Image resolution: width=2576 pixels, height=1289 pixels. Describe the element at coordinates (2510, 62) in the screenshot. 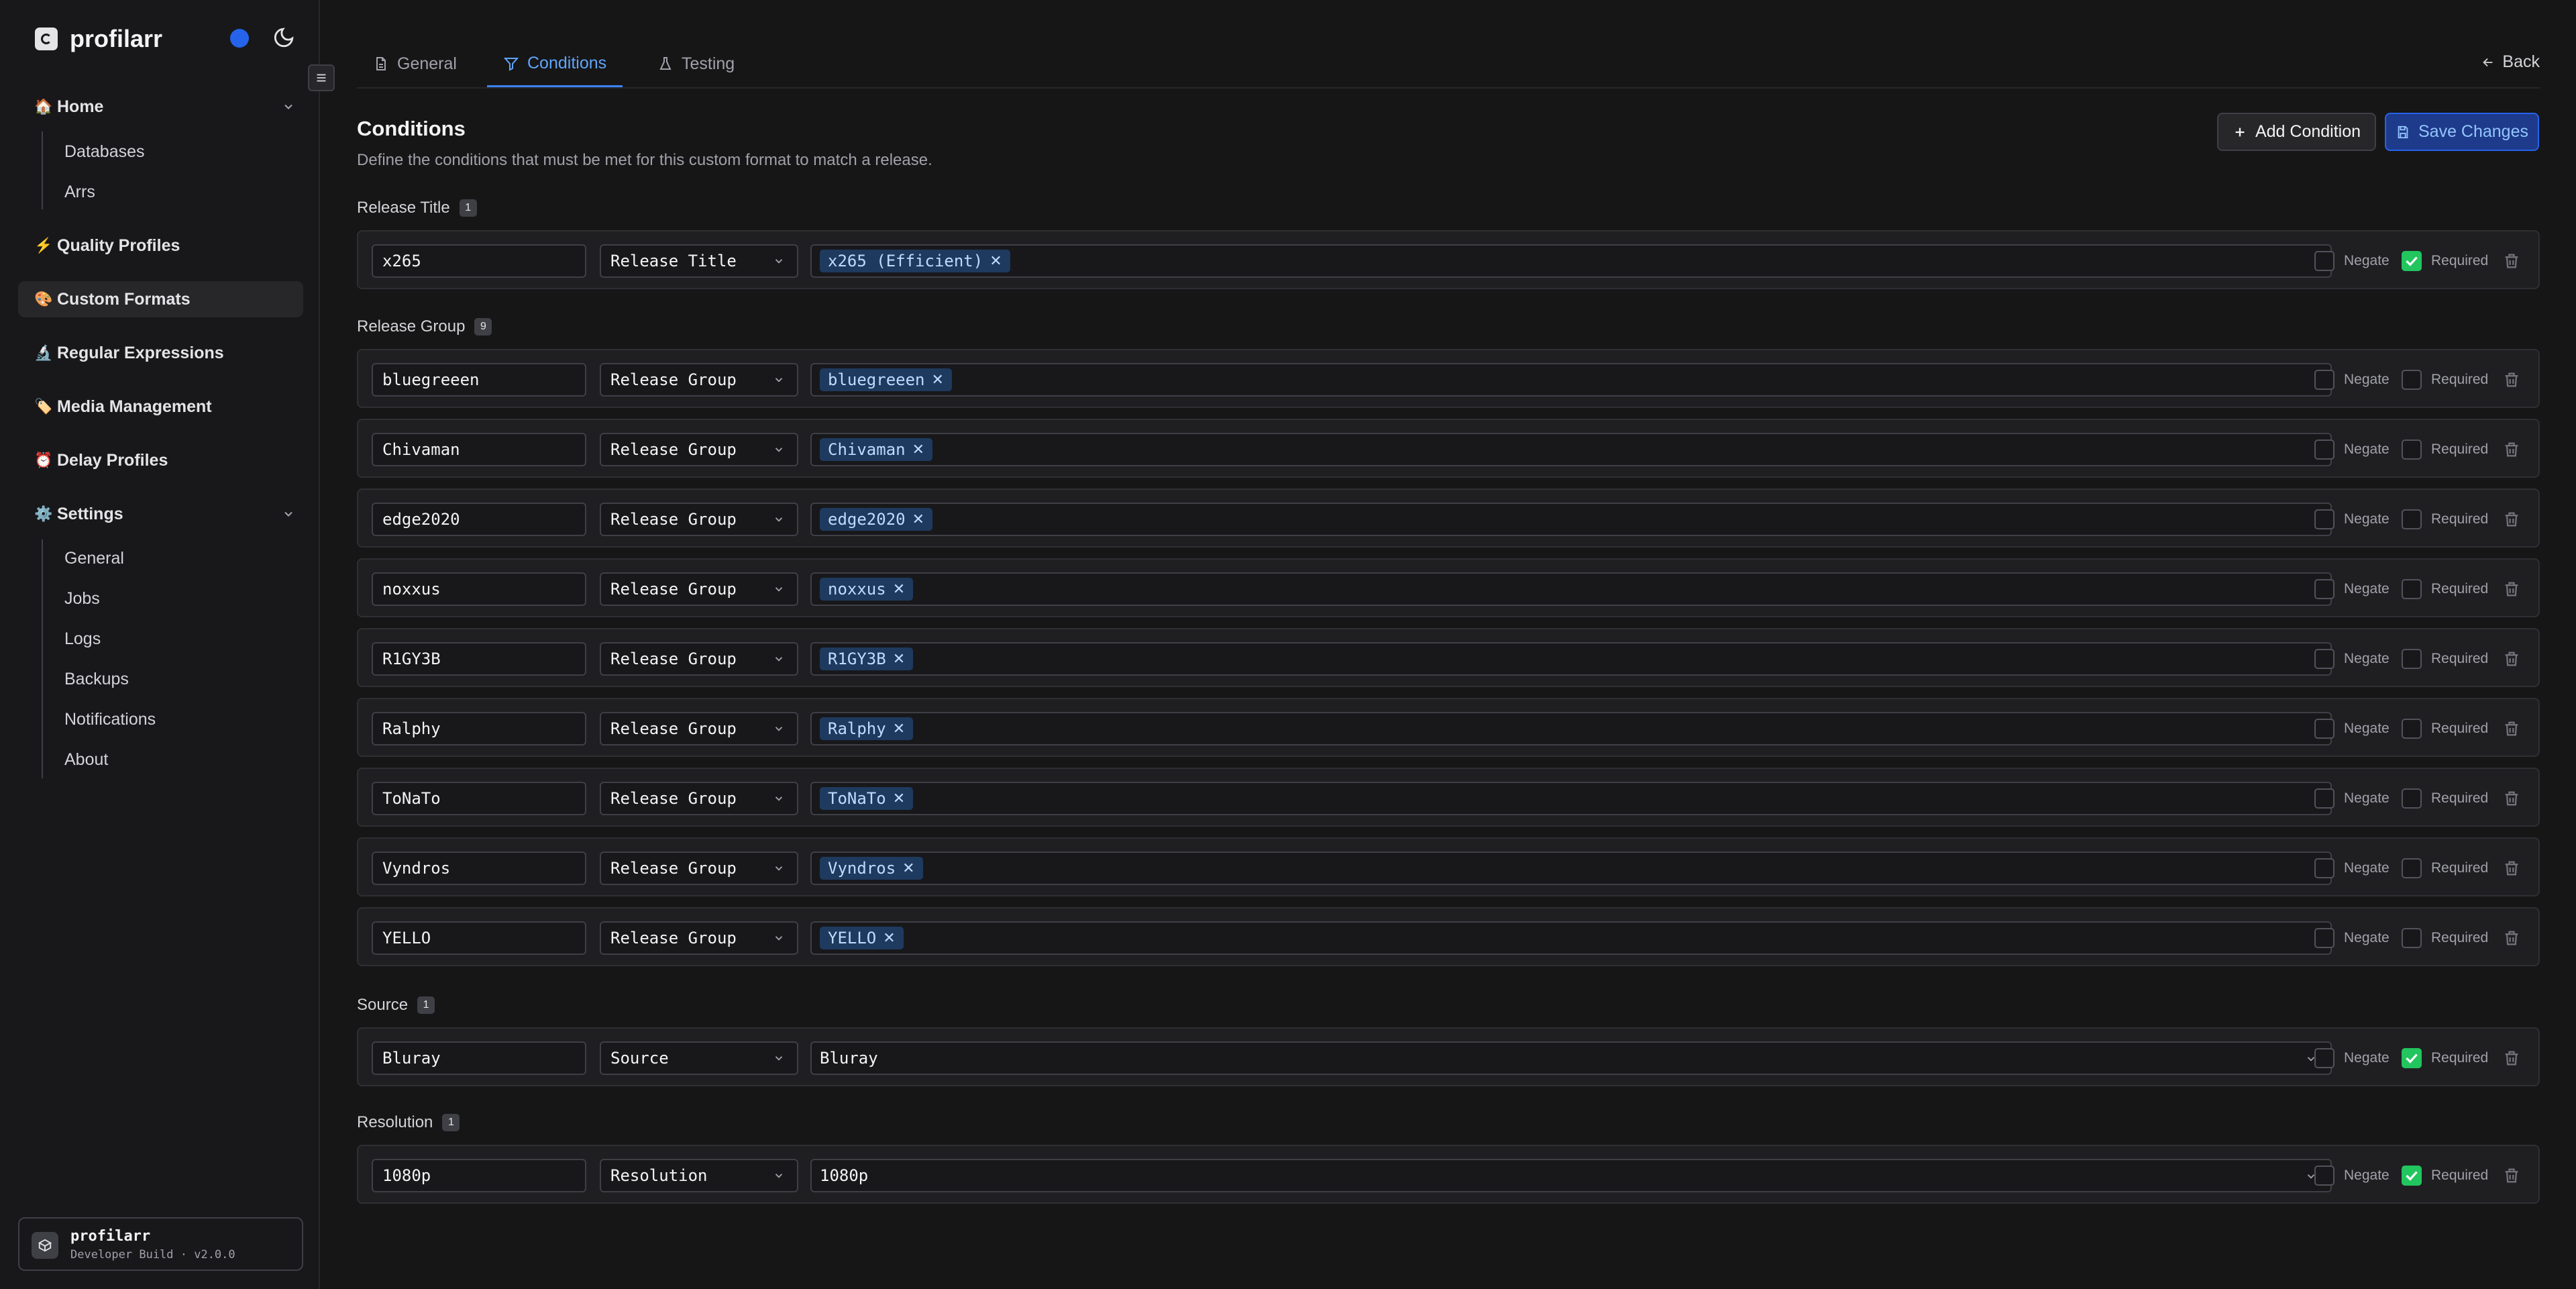

I see `back-button: Back` at that location.